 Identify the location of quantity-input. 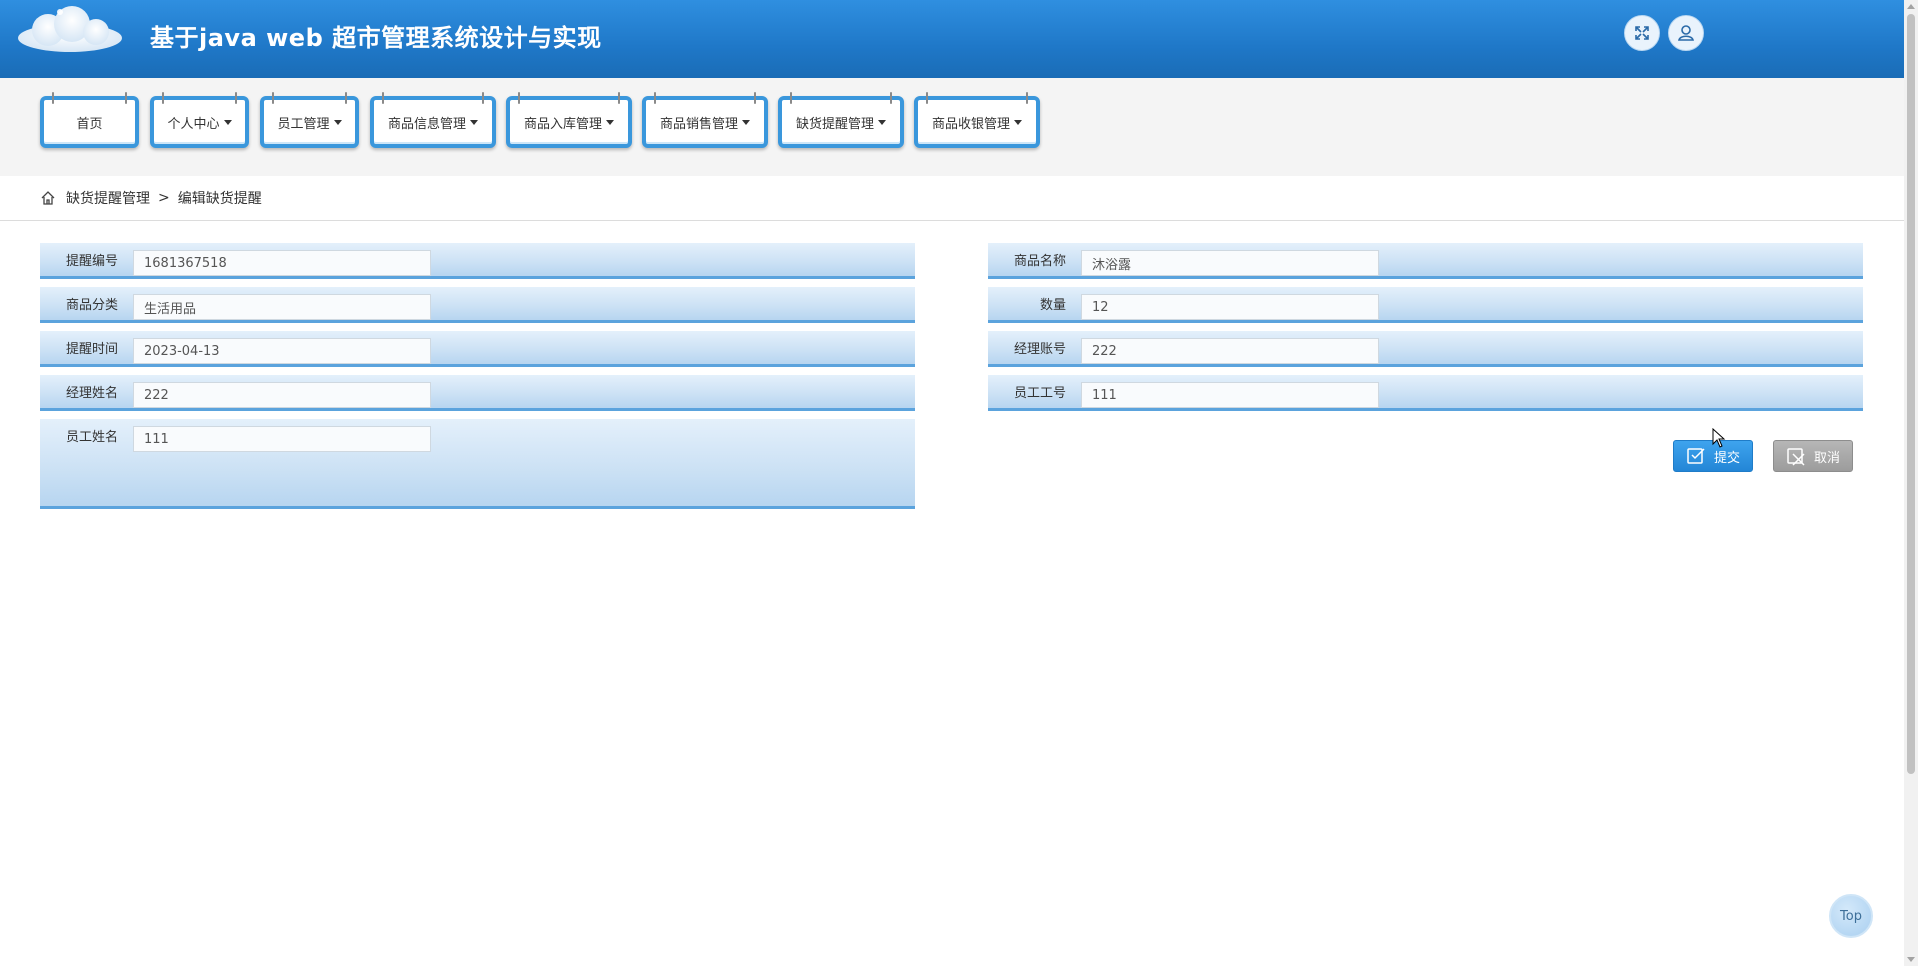
(1230, 307).